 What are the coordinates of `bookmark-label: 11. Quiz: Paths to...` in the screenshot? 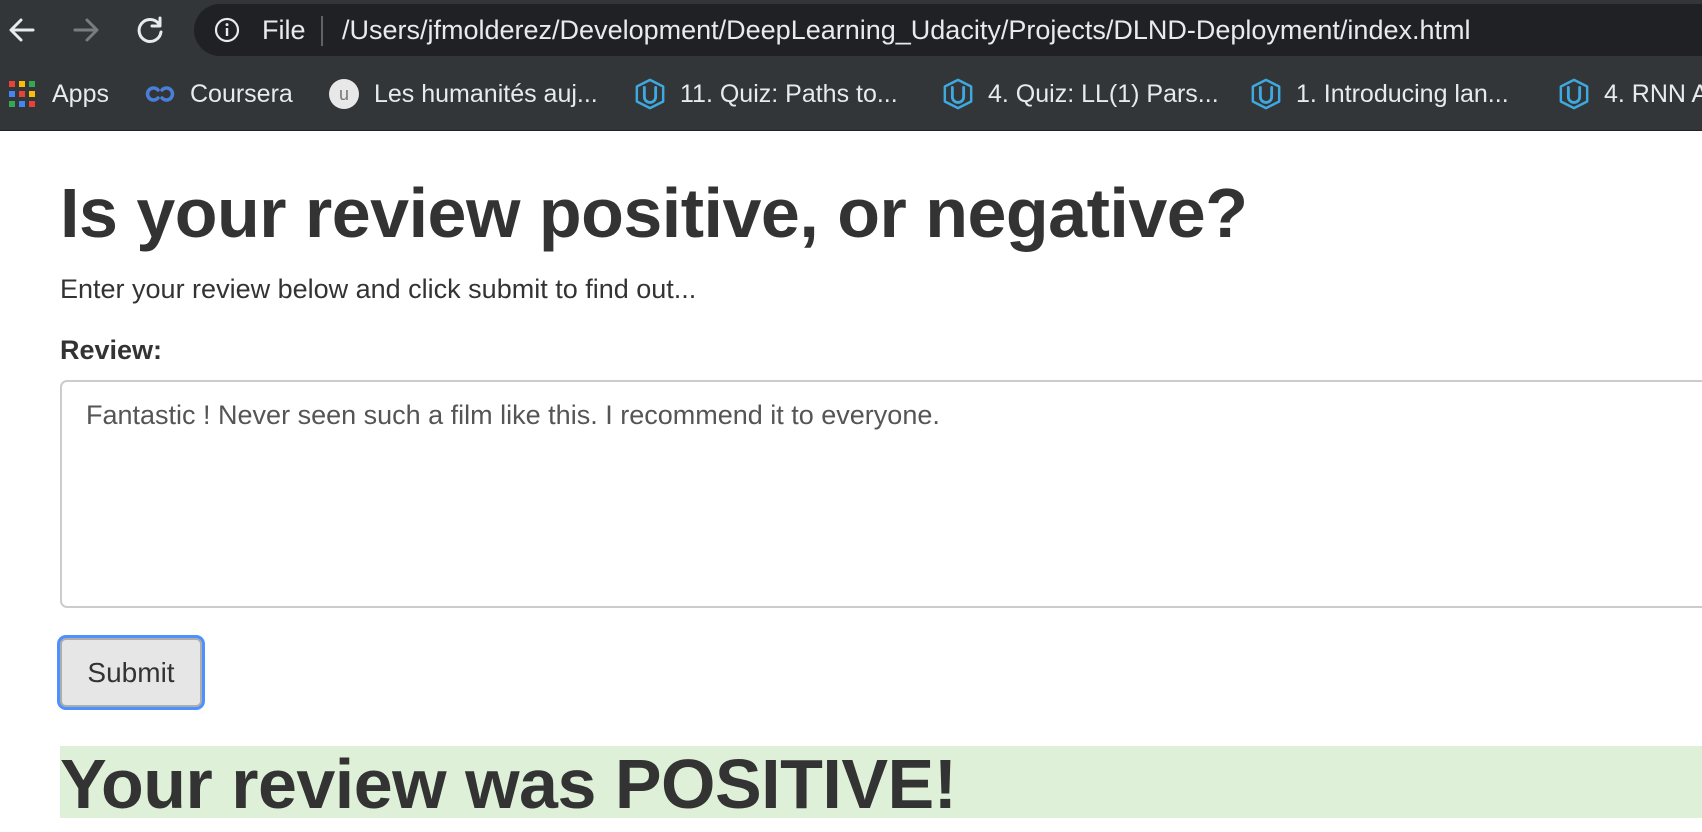 It's located at (789, 93).